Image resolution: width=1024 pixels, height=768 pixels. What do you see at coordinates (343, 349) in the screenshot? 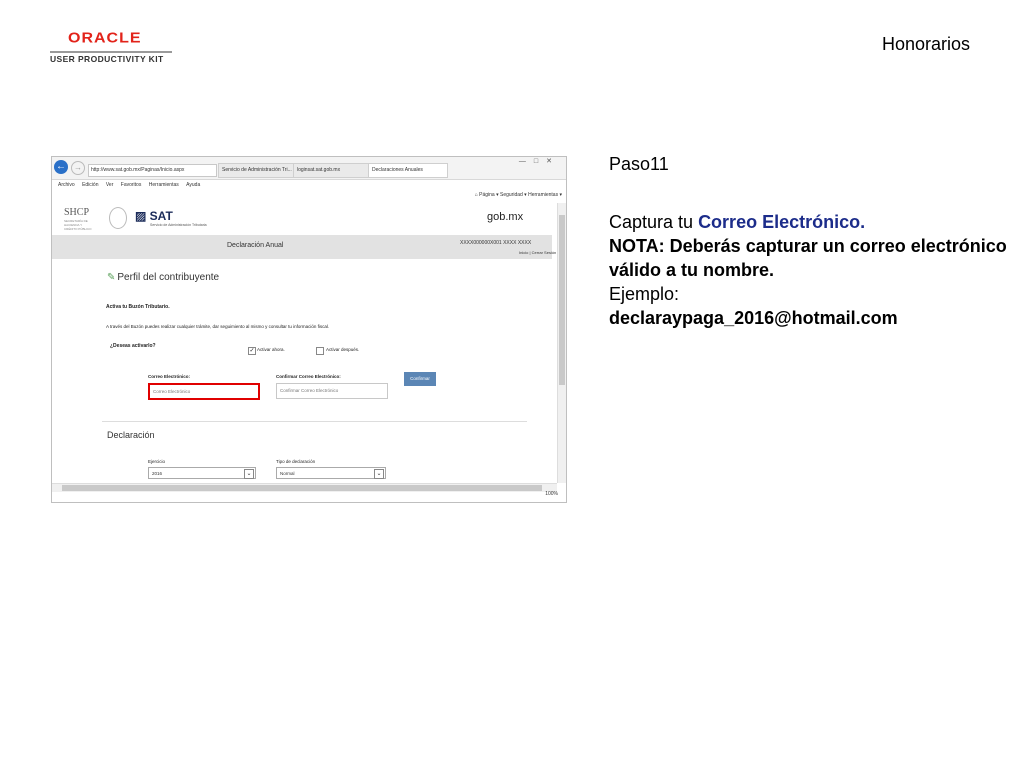
I see `activar-despues-label: Activar después.` at bounding box center [343, 349].